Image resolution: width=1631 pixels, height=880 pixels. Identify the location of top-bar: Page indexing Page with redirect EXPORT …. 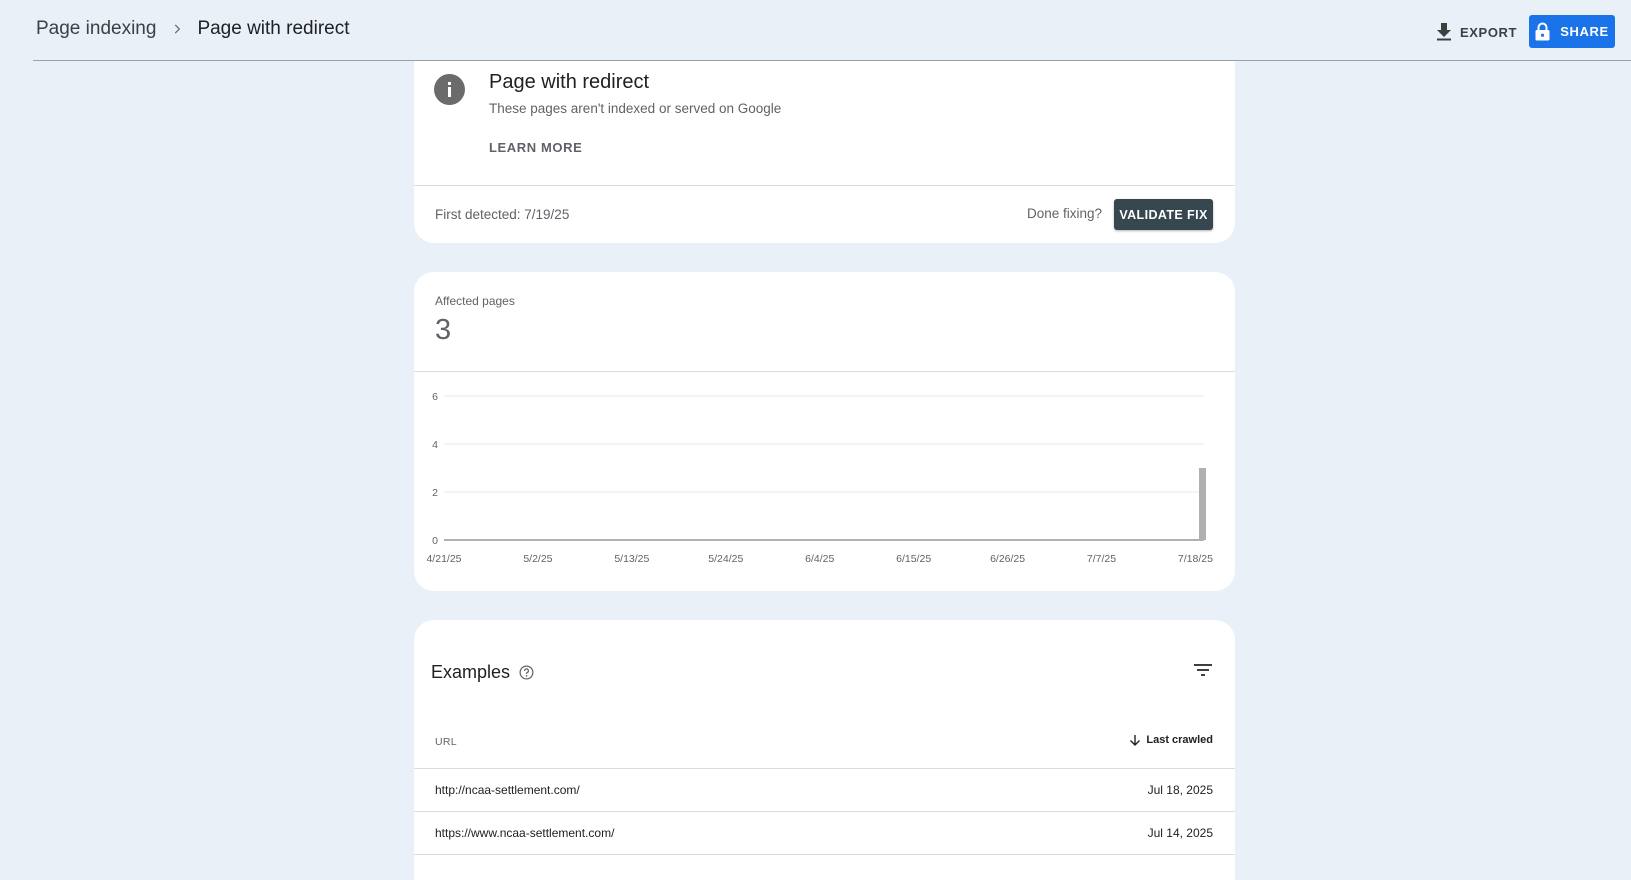
(815, 30).